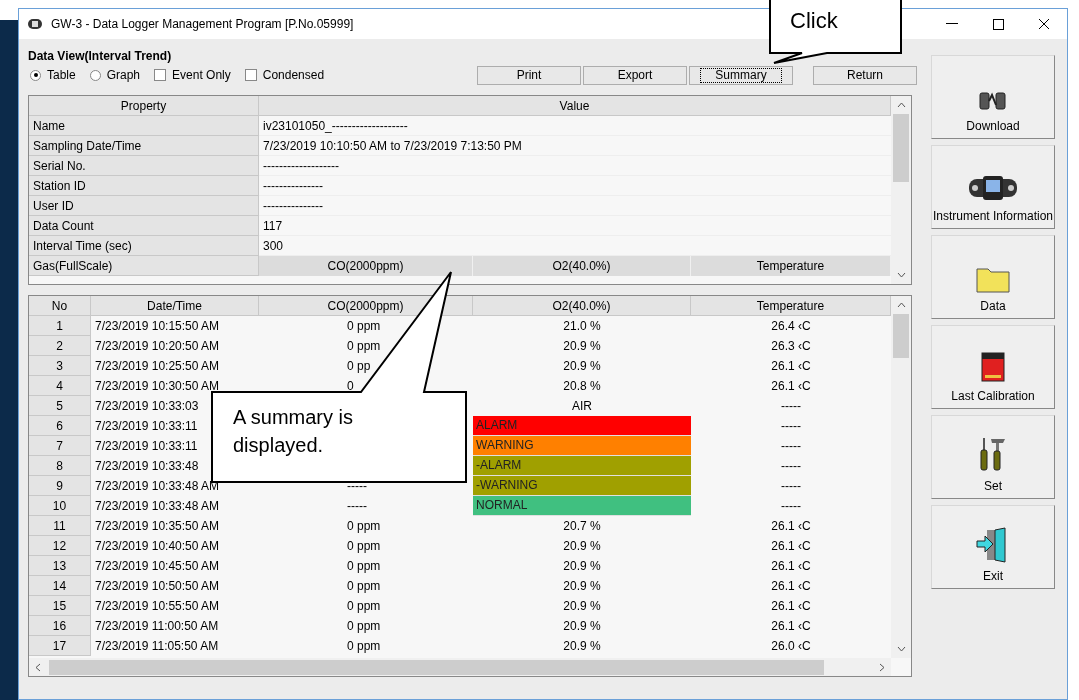 This screenshot has width=1079, height=700. Describe the element at coordinates (998, 24) in the screenshot. I see `maximize-icon` at that location.